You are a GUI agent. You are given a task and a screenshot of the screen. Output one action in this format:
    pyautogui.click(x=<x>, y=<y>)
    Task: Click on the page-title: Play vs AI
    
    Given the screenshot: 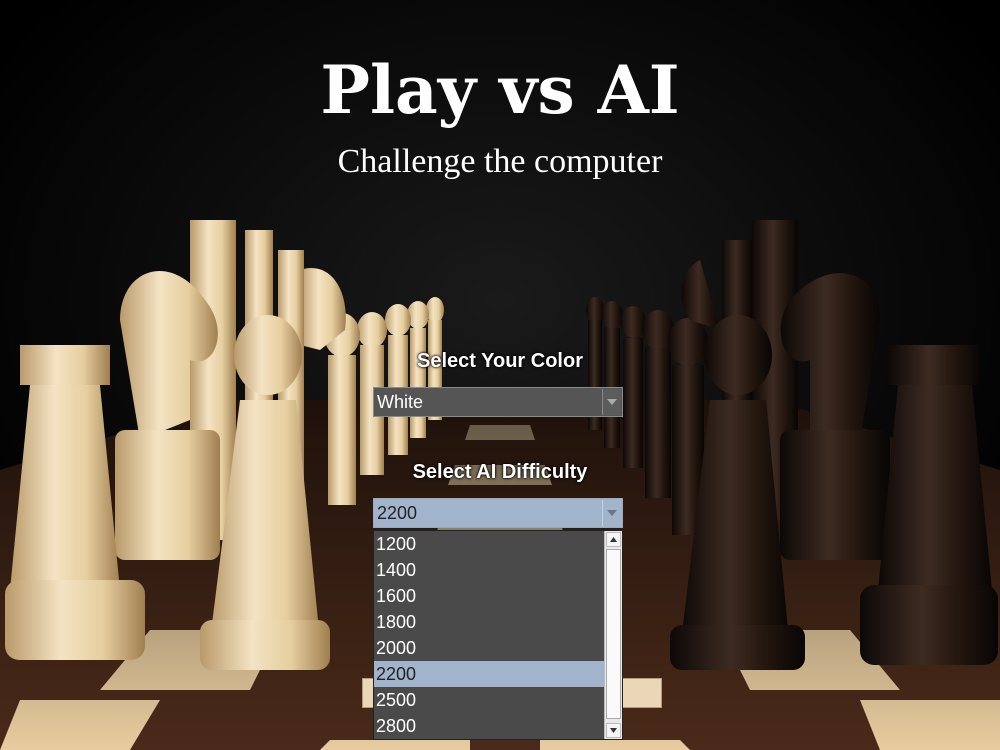 What is the action you would take?
    pyautogui.click(x=500, y=90)
    